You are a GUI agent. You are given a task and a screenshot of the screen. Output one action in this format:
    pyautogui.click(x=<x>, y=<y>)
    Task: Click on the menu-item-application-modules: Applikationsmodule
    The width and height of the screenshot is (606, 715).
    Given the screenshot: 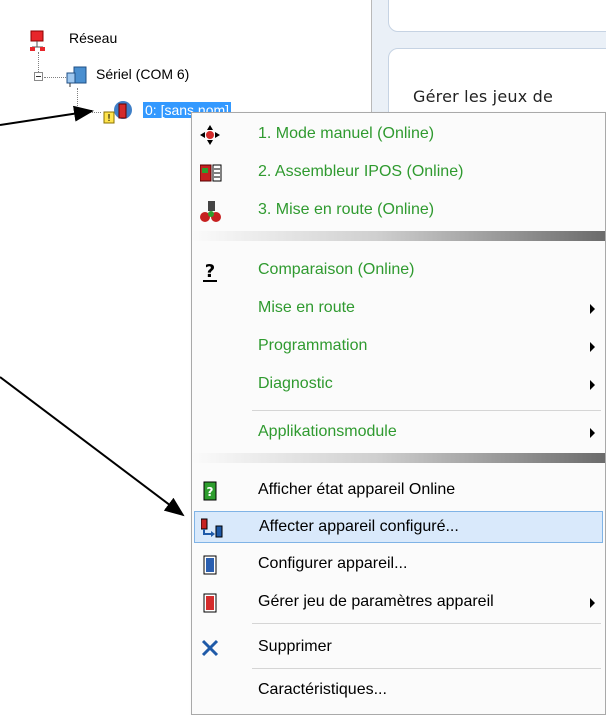 What is the action you would take?
    pyautogui.click(x=398, y=433)
    